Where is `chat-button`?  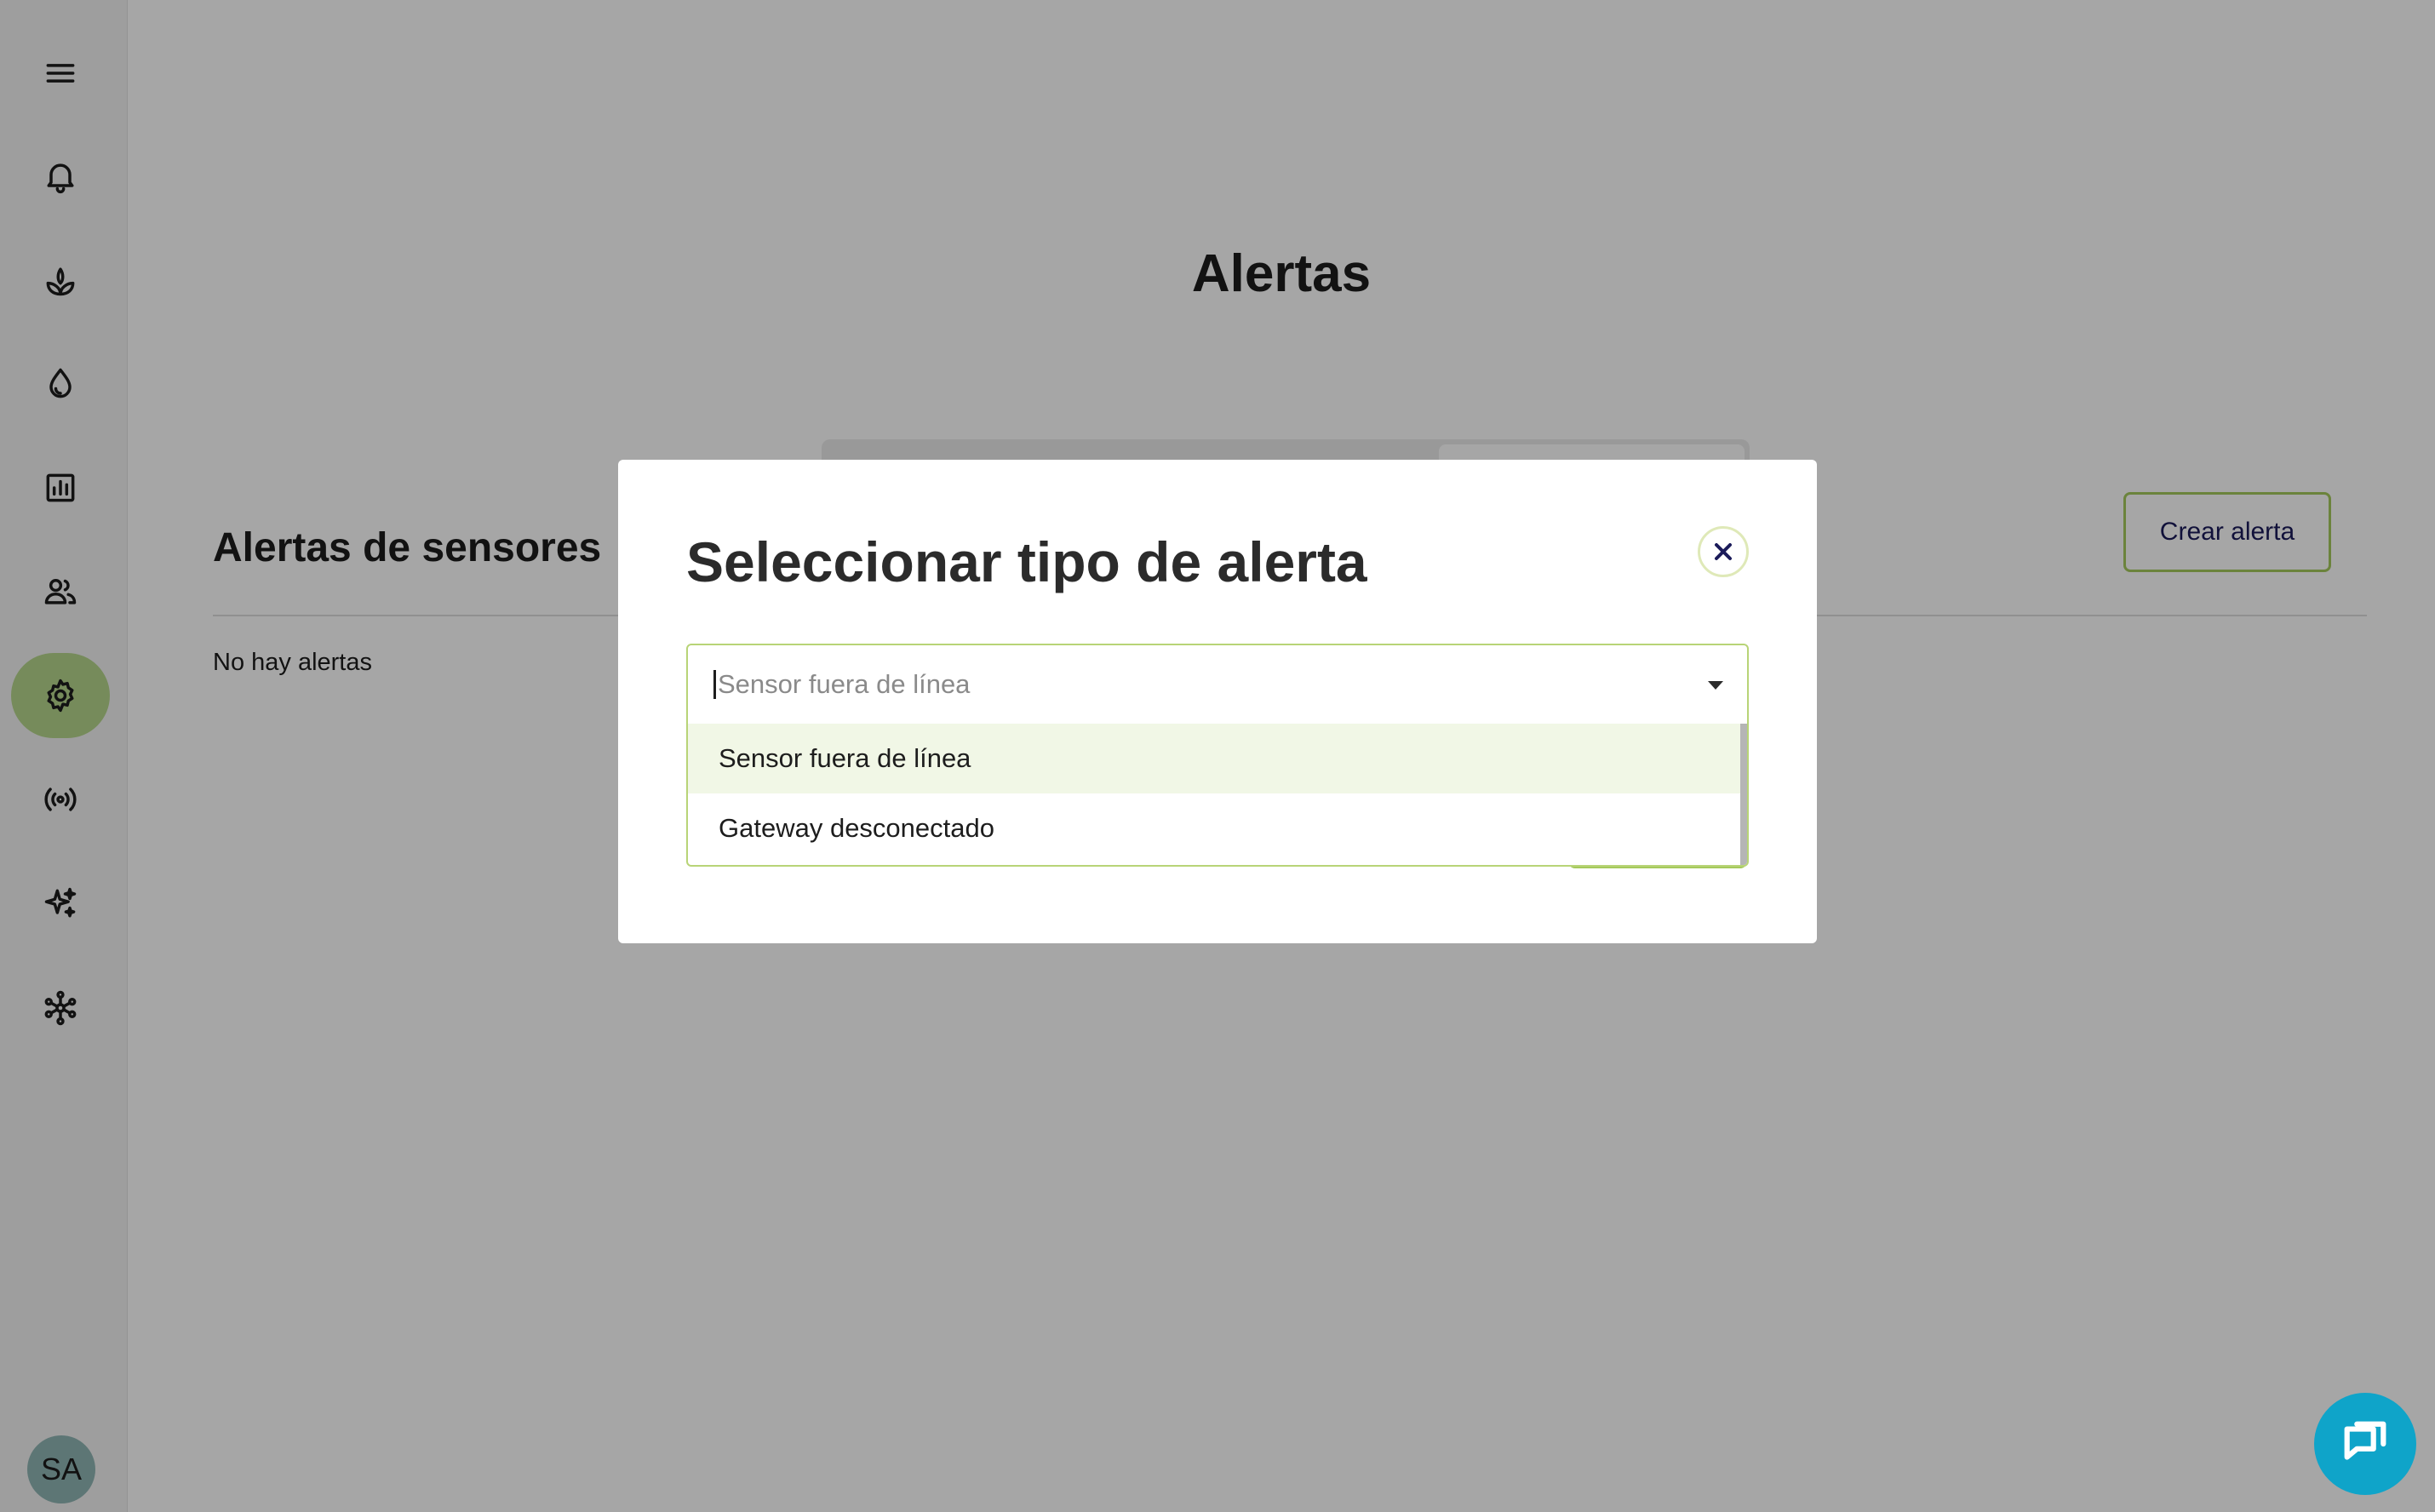
chat-button is located at coordinates (2365, 1444).